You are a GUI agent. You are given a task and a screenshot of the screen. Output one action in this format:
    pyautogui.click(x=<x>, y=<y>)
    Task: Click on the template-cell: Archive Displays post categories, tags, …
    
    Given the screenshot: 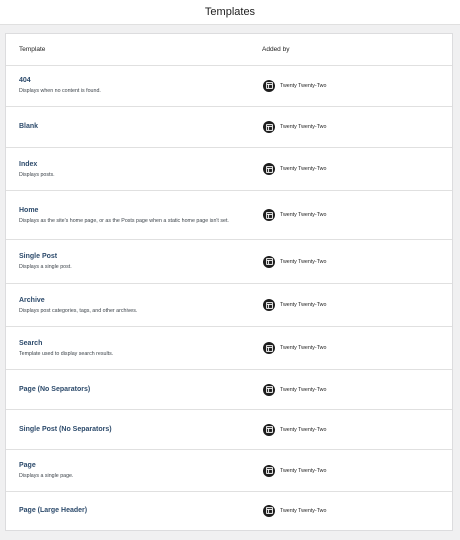 What is the action you would take?
    pyautogui.click(x=135, y=305)
    